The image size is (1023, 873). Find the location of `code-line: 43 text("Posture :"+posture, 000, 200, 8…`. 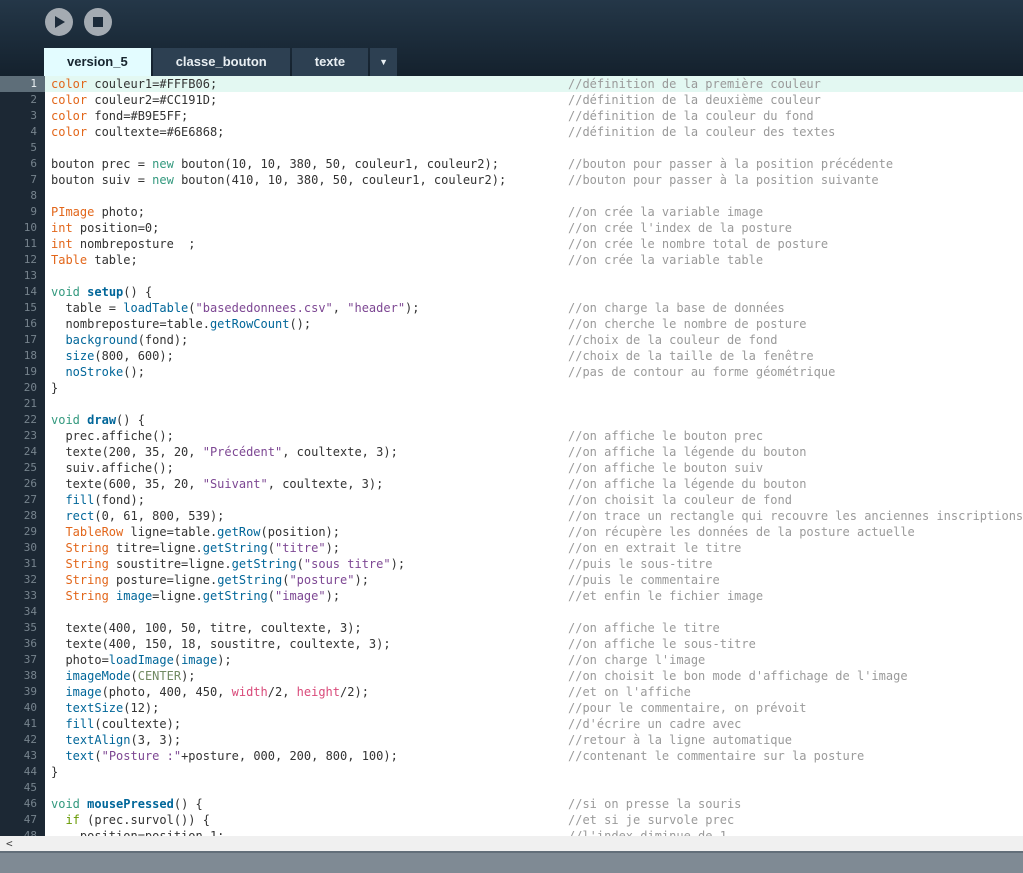

code-line: 43 text("Posture :"+posture, 000, 200, 8… is located at coordinates (511, 756).